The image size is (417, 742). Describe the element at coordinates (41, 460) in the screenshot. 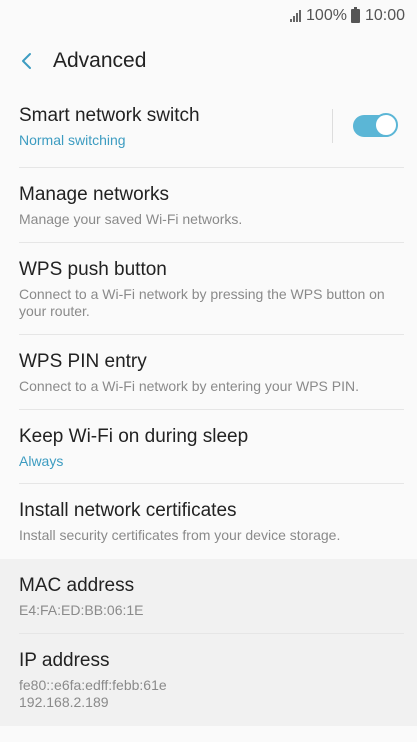

I see `setting-subtitle: Always` at that location.